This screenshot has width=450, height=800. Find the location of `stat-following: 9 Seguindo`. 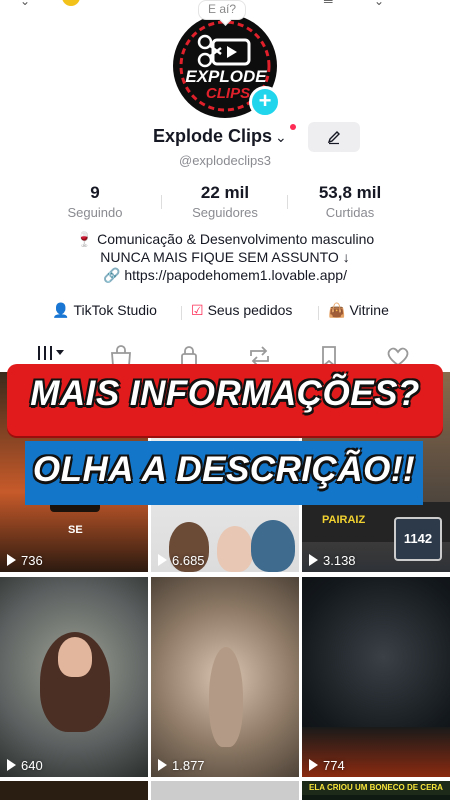

stat-following: 9 Seguindo is located at coordinates (95, 201).